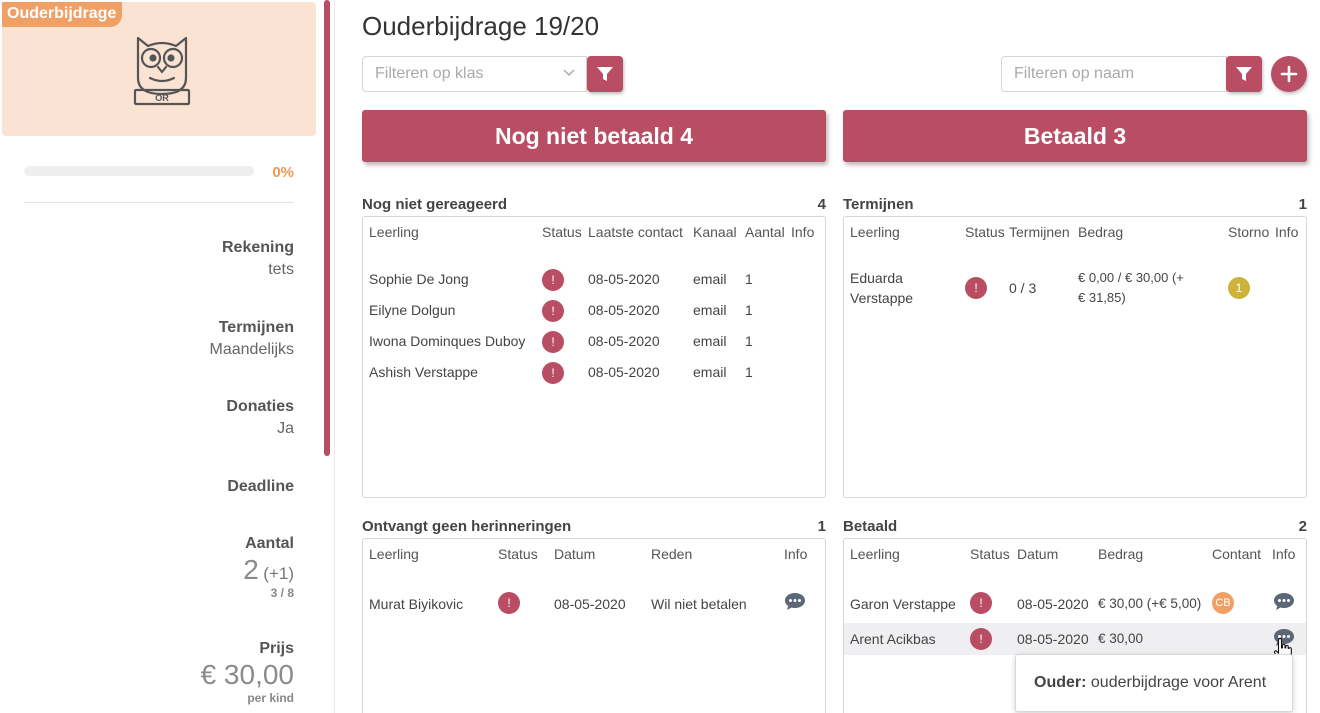 The width and height of the screenshot is (1320, 713). Describe the element at coordinates (251, 569) in the screenshot. I see `count-value: 2` at that location.